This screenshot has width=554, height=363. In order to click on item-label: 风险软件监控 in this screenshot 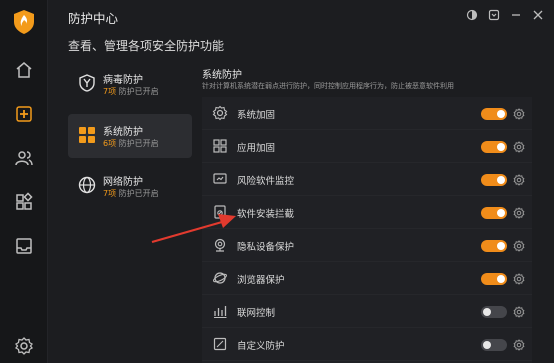, I will do `click(266, 181)`.